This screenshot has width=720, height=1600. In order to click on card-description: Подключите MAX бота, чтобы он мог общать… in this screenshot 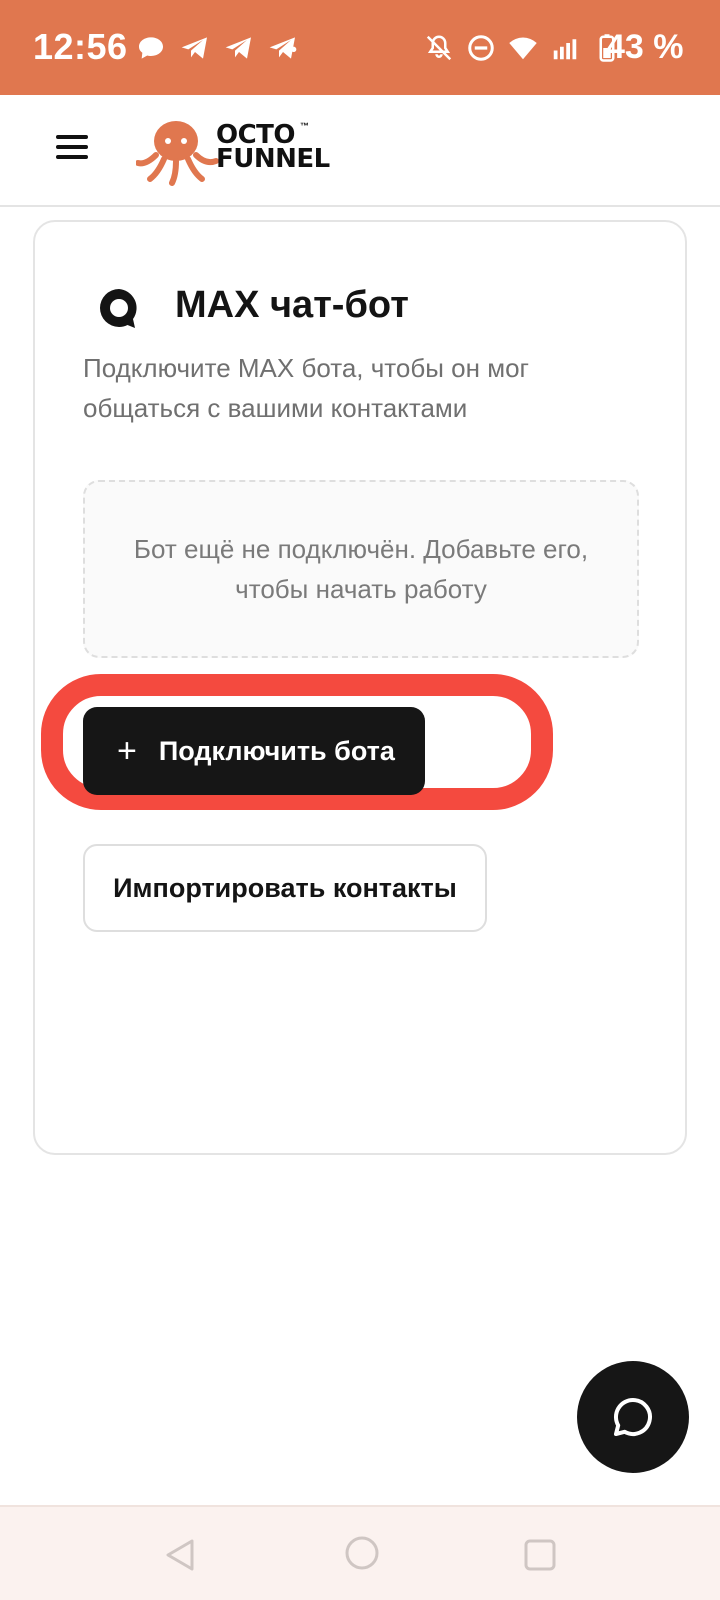, I will do `click(306, 388)`.